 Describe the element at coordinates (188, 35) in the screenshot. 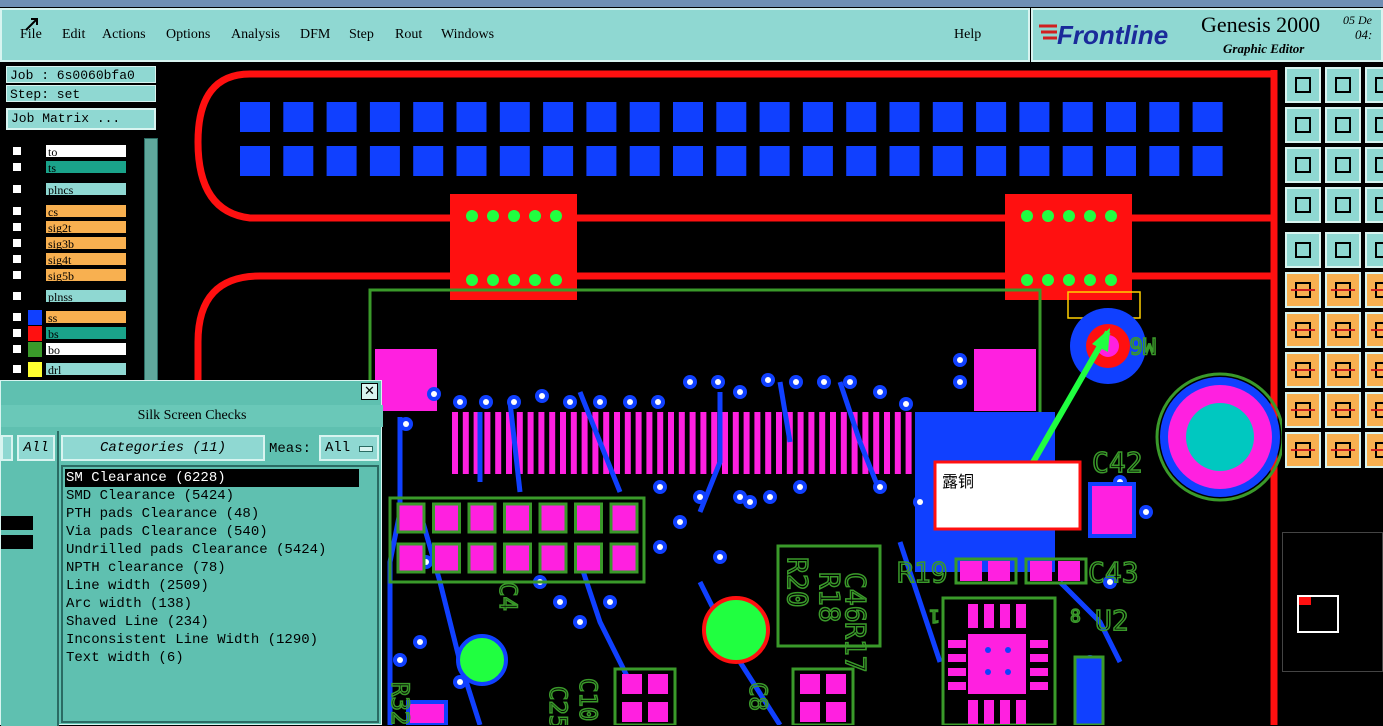

I see `menu-options: Options` at that location.